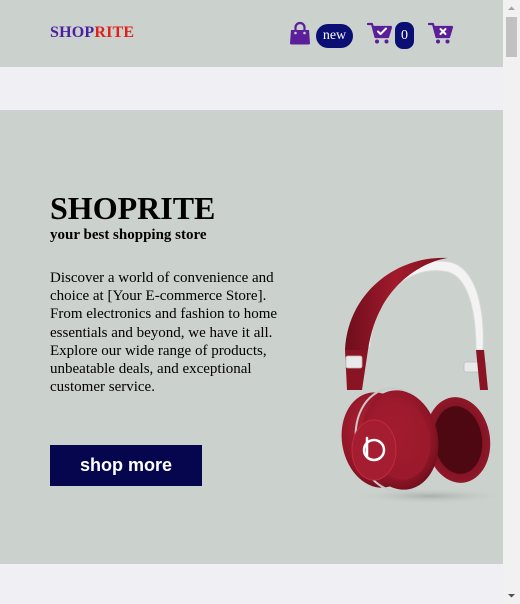 The height and width of the screenshot is (604, 520). Describe the element at coordinates (404, 35) in the screenshot. I see `cart-count-badge: 0` at that location.